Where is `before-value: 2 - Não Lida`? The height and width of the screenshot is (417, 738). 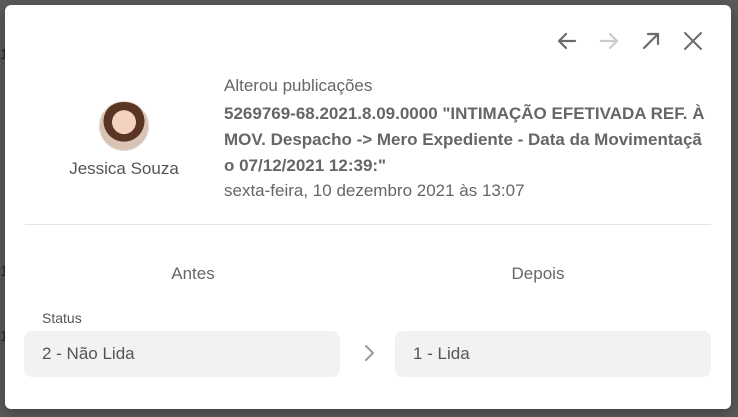 before-value: 2 - Não Lida is located at coordinates (182, 354).